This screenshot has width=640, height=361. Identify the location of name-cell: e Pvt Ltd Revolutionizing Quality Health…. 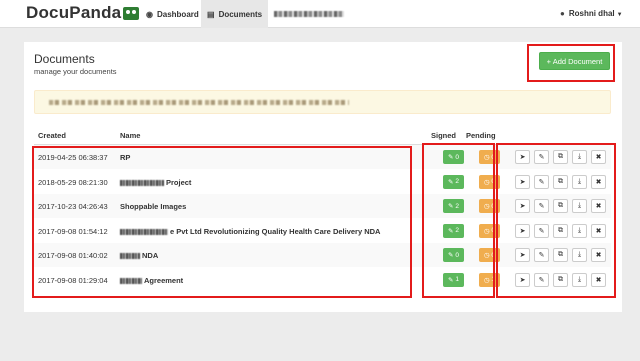
(250, 231).